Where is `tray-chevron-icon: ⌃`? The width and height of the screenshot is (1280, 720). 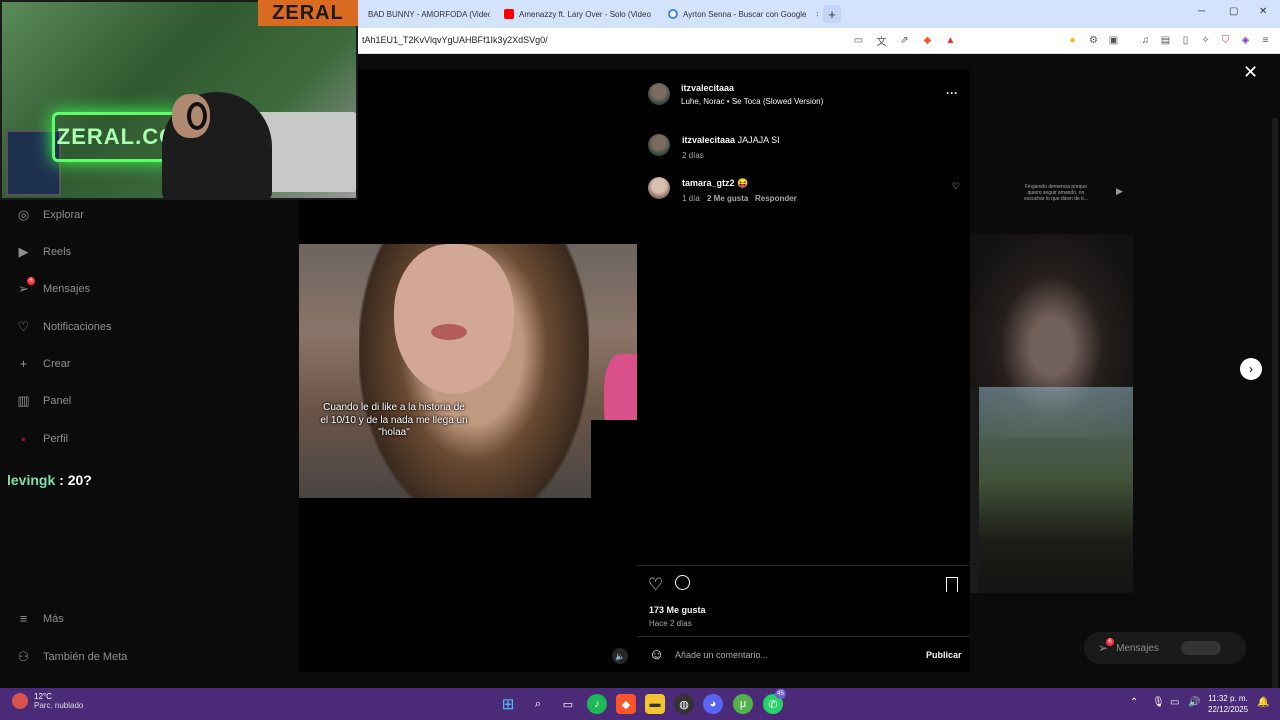
tray-chevron-icon: ⌃ is located at coordinates (1134, 702).